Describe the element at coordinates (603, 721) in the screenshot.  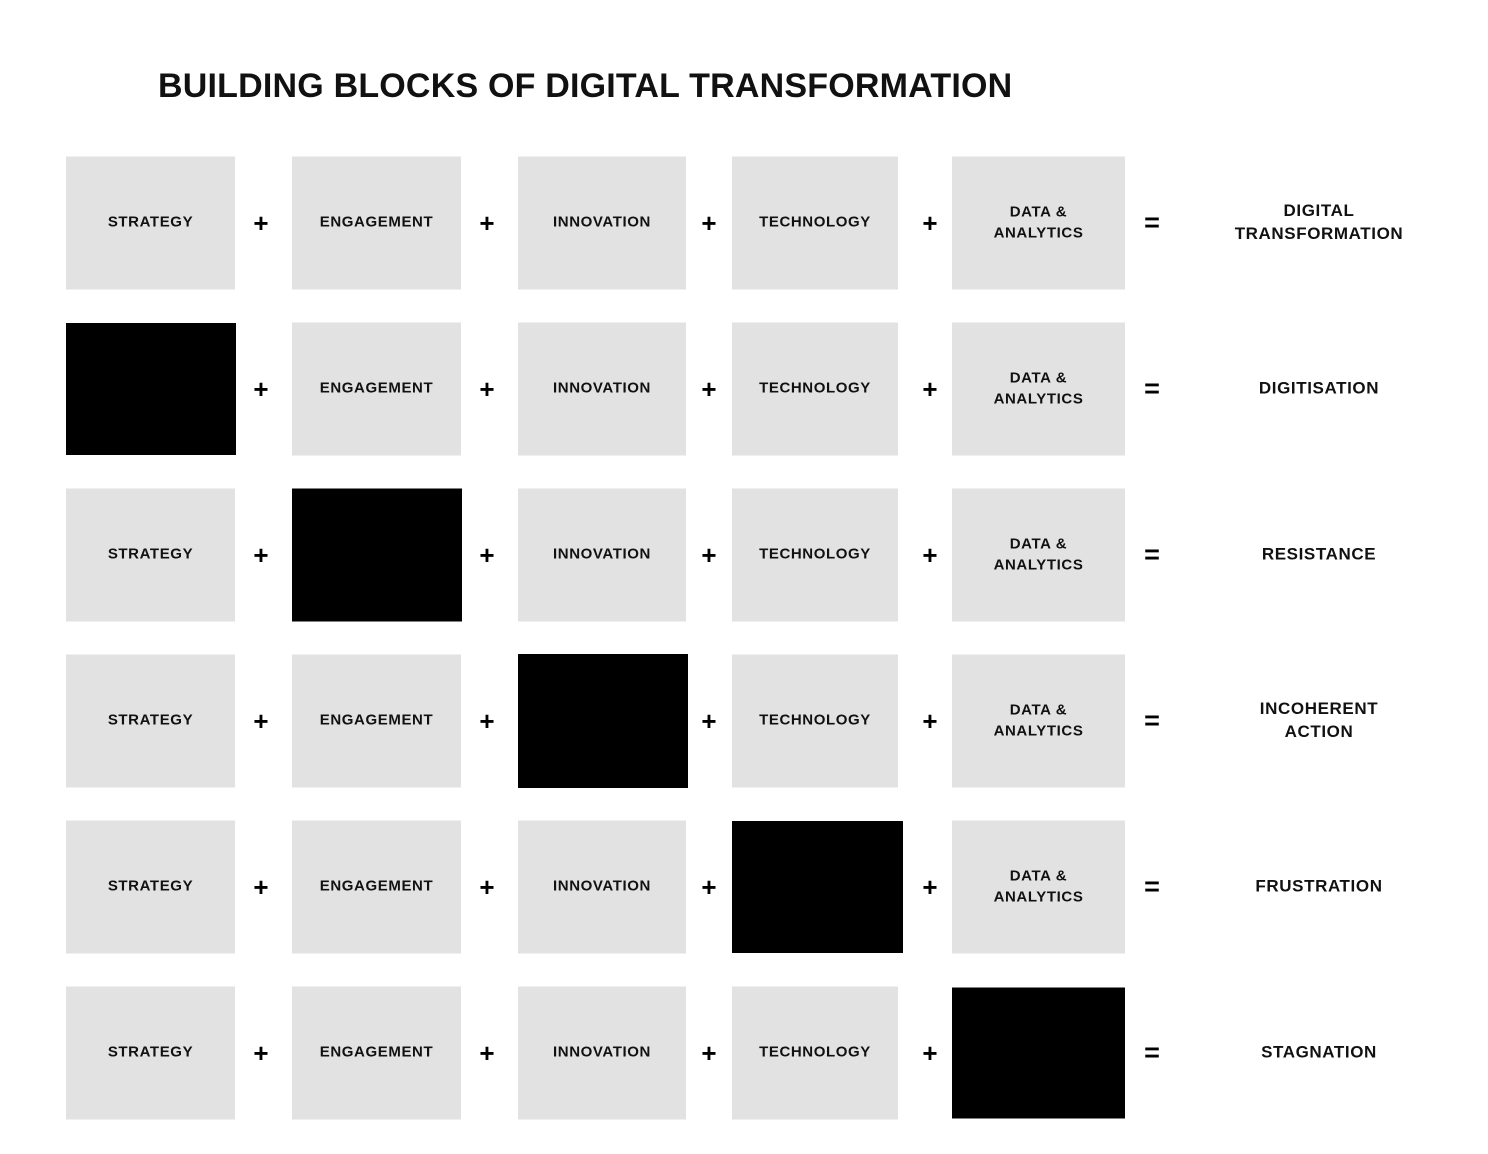
I see `block-innovation-missing: INNOVATION` at that location.